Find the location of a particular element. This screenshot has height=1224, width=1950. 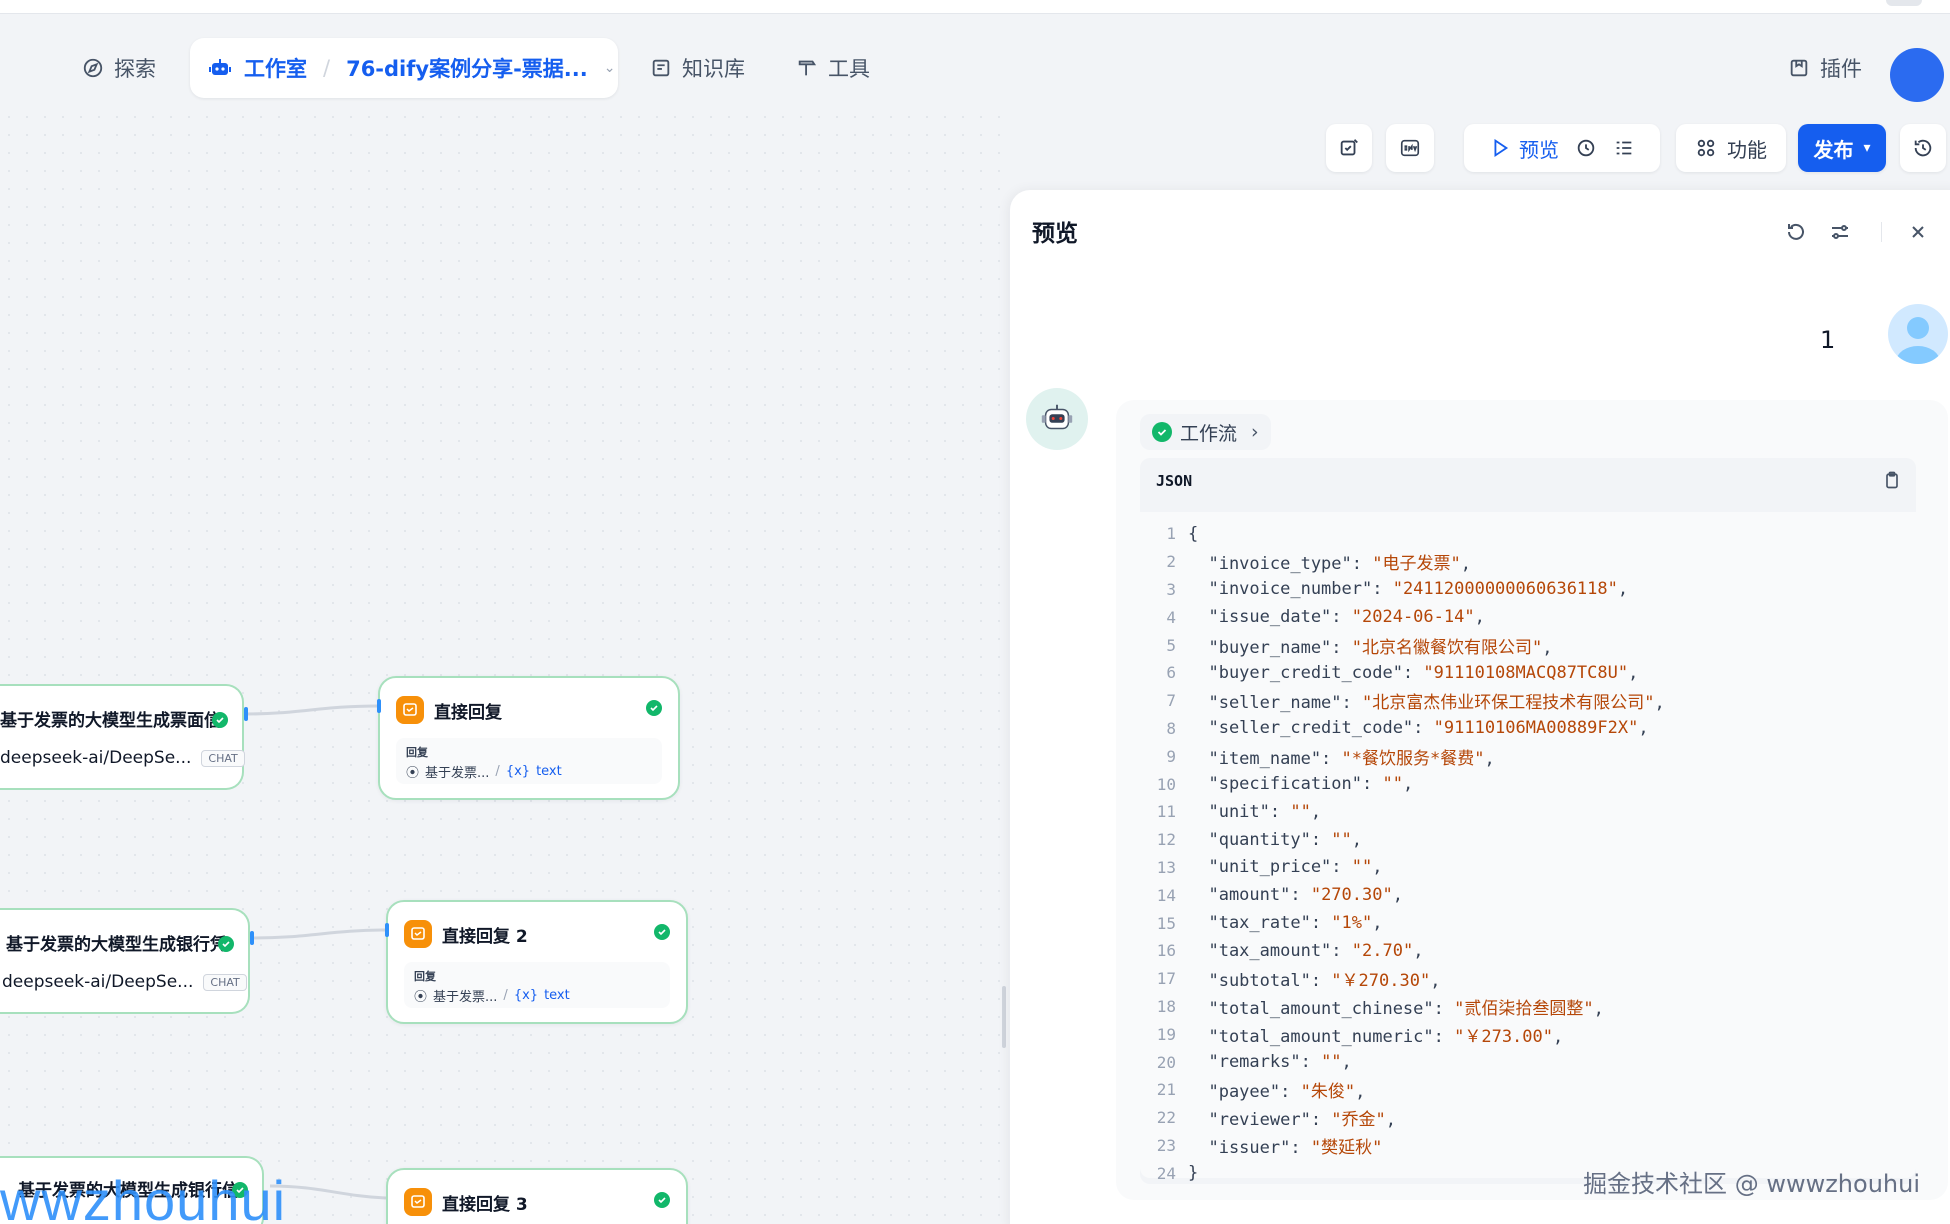

code-text: "buyer_name": "北京名徽餐饮有限公司", is located at coordinates (1370, 647).